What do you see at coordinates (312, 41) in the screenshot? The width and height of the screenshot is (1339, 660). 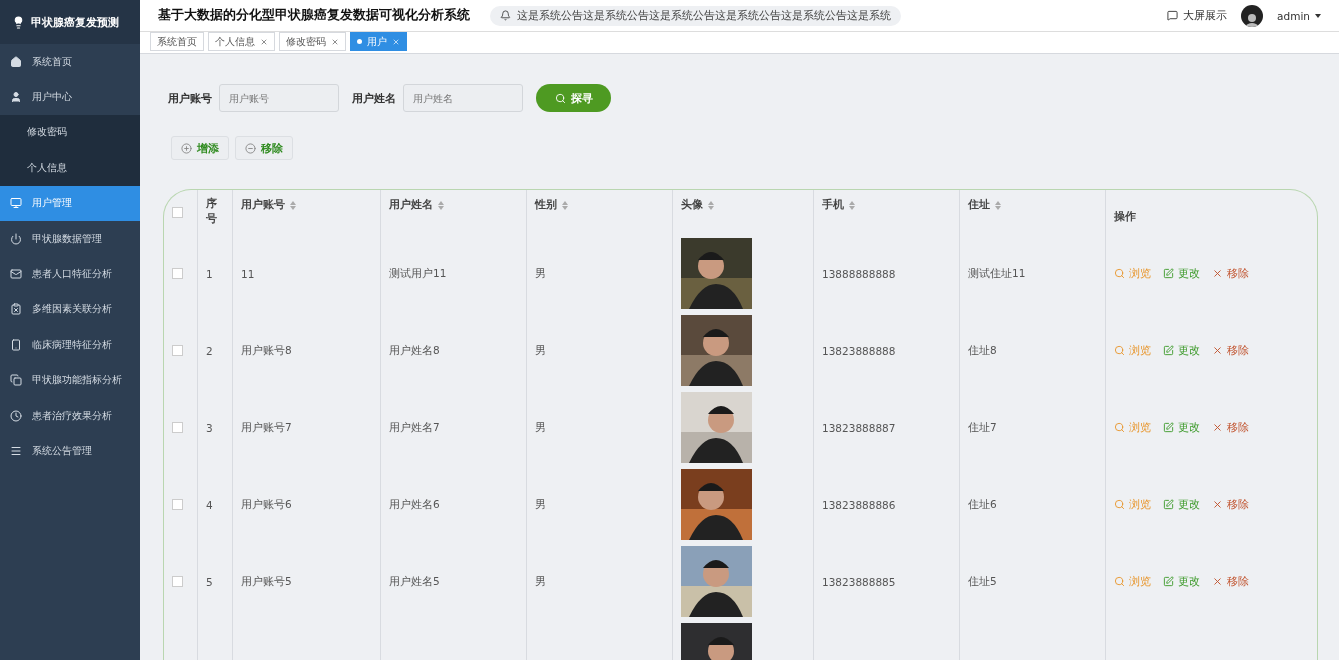 I see `tab: 修改密码` at bounding box center [312, 41].